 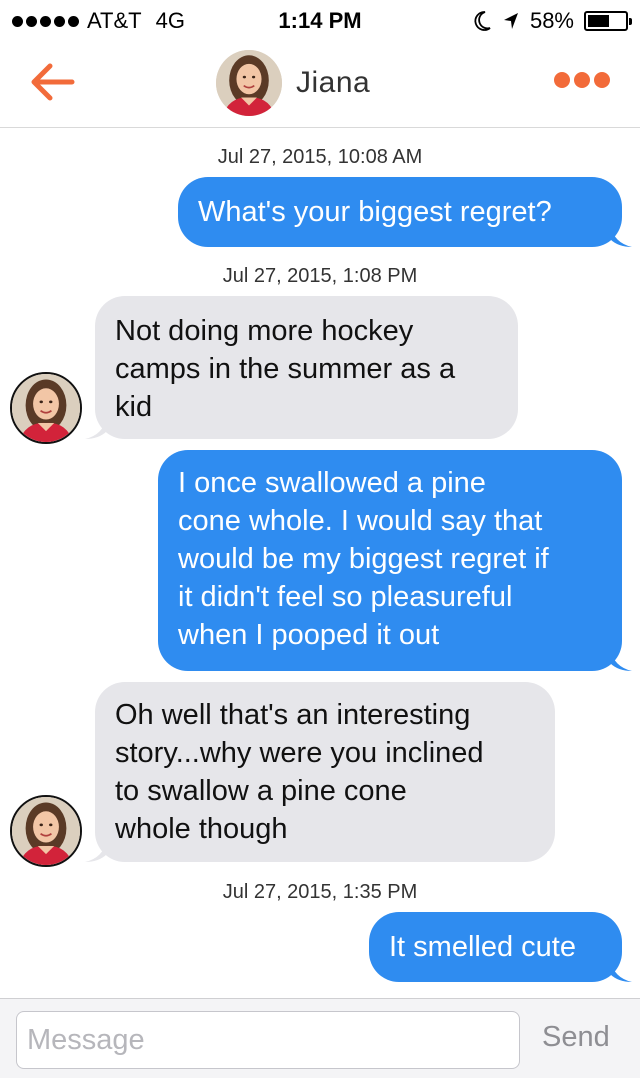 I want to click on message-text-line: it didn't feel so pleasureful, so click(x=345, y=597).